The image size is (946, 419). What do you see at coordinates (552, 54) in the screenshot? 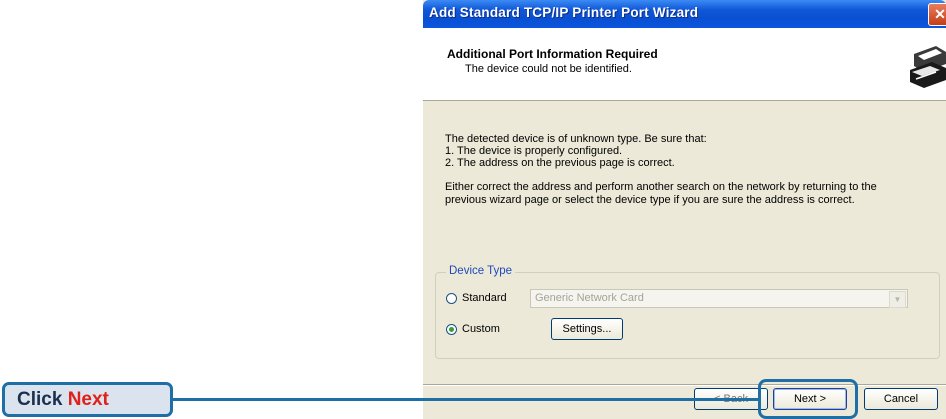
I see `header-title: Additional Port Information Required` at bounding box center [552, 54].